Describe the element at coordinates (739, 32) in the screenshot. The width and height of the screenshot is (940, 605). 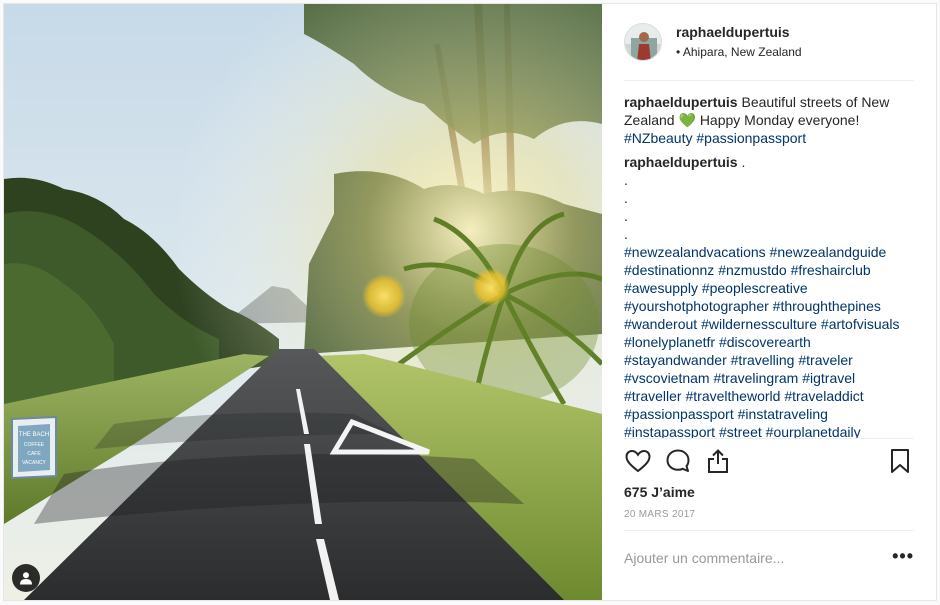
I see `author-username: raphaeldupertuis` at that location.